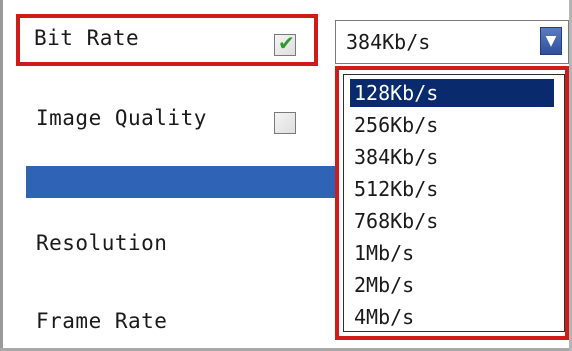  Describe the element at coordinates (182, 182) in the screenshot. I see `section-header-bar` at that location.